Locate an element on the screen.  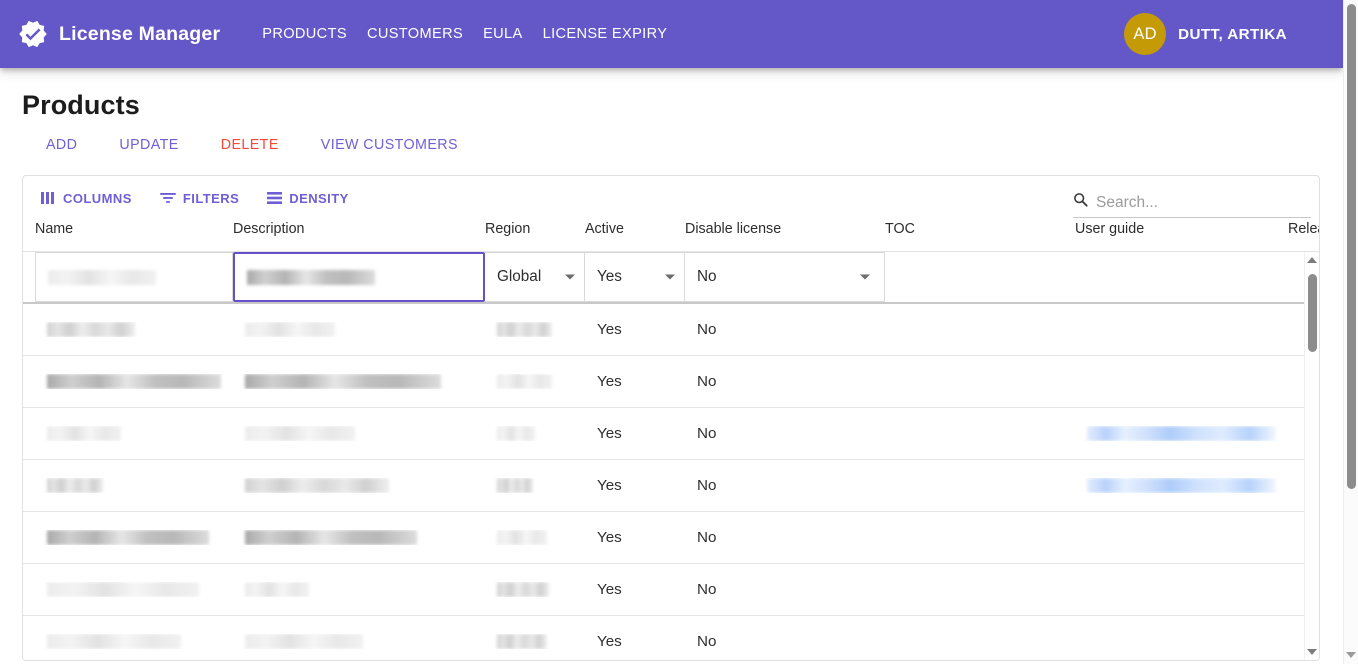
nav-item-customers: CUSTOMERS is located at coordinates (415, 34).